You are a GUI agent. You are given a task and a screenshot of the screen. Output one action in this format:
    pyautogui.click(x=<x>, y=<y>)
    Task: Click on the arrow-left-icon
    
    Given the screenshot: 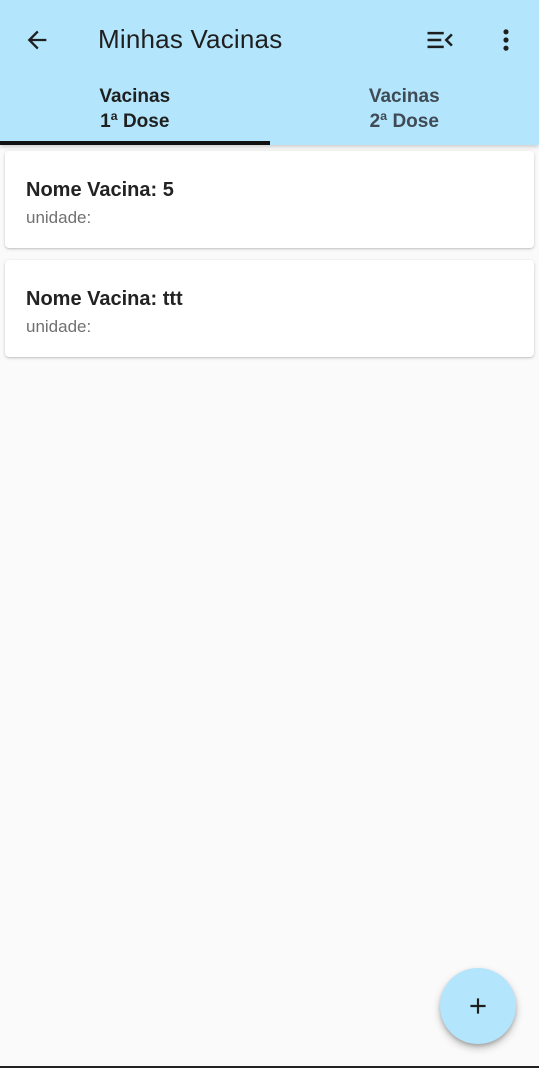 What is the action you would take?
    pyautogui.click(x=37, y=40)
    